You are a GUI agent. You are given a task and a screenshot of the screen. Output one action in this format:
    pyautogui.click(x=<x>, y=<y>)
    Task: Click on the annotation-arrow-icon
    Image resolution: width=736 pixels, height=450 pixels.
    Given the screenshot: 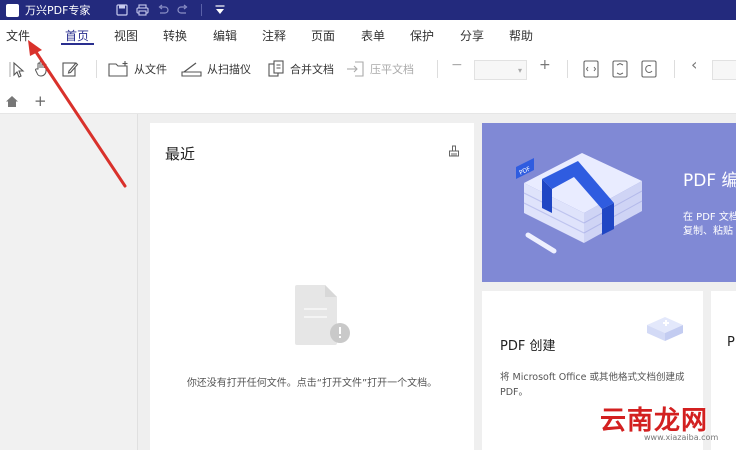 What is the action you would take?
    pyautogui.click(x=77, y=114)
    